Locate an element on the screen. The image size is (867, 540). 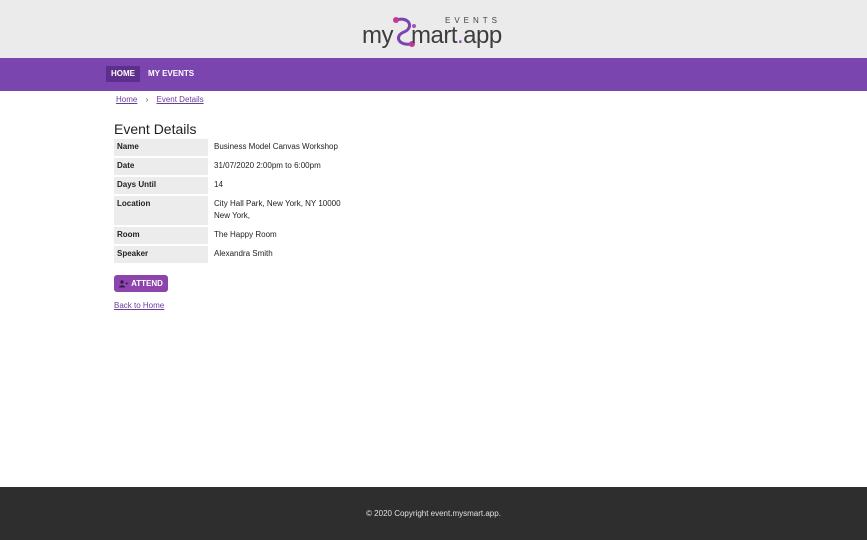
main-nav: HOME MY EVENTS is located at coordinates (433, 74).